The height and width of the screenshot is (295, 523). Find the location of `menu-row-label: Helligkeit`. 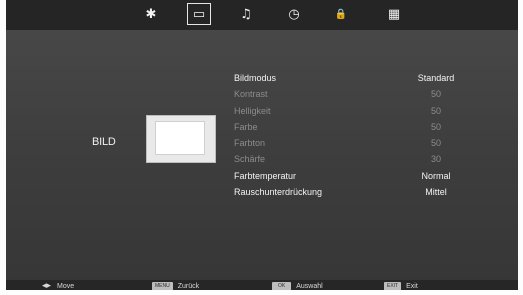

menu-row-label: Helligkeit is located at coordinates (252, 110).